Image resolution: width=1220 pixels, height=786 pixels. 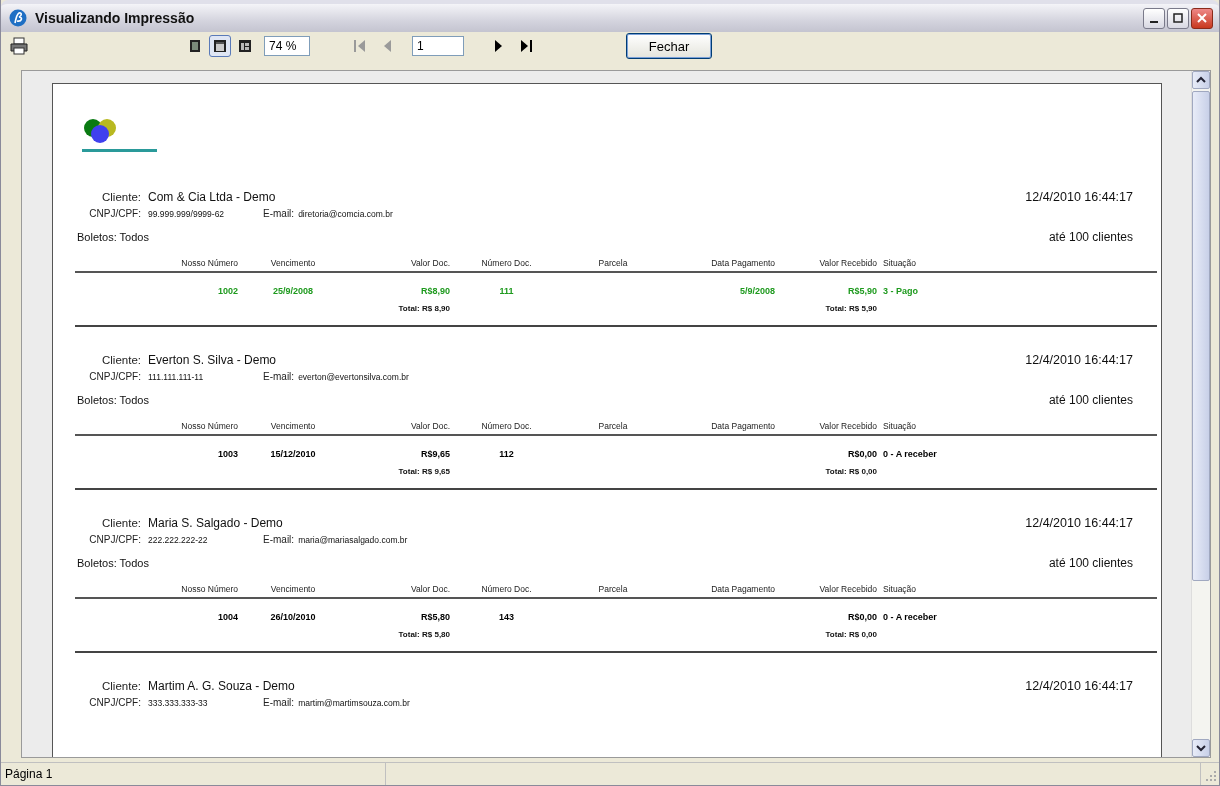 What do you see at coordinates (227, 617) in the screenshot?
I see `table-cell-text: 1004` at bounding box center [227, 617].